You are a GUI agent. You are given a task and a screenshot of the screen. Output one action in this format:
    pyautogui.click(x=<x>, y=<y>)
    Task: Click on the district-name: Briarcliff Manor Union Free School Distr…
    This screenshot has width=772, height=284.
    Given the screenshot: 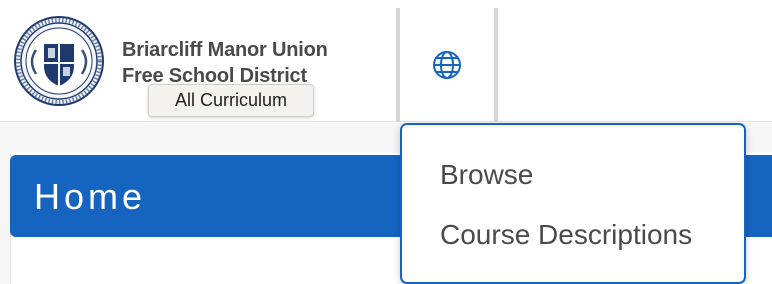 What is the action you would take?
    pyautogui.click(x=257, y=63)
    